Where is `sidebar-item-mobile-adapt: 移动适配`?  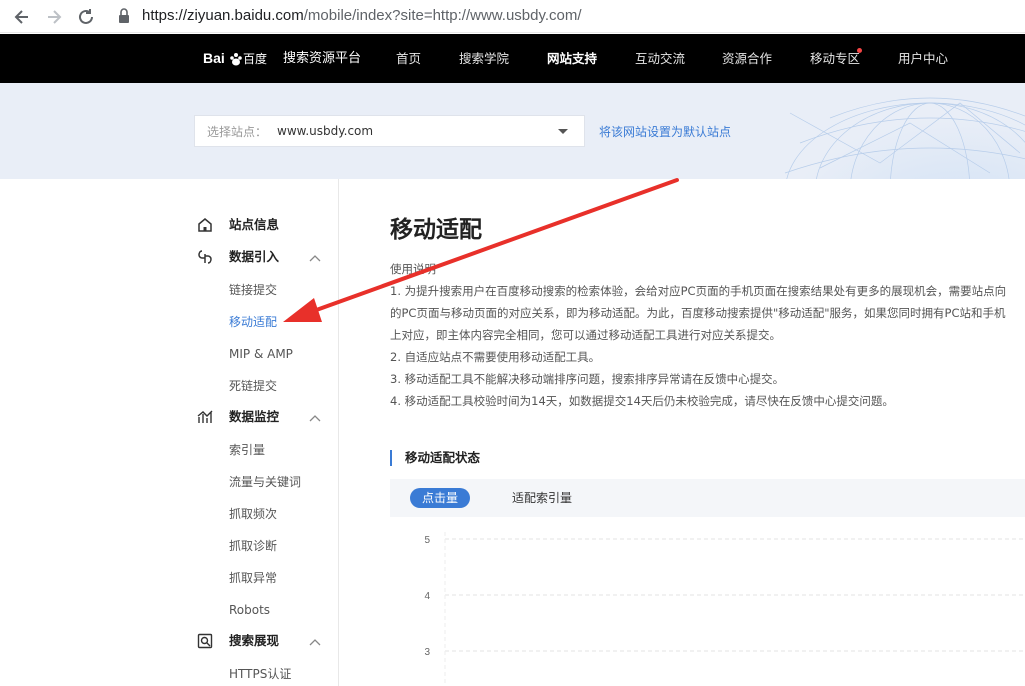 sidebar-item-mobile-adapt: 移动适配 is located at coordinates (253, 322).